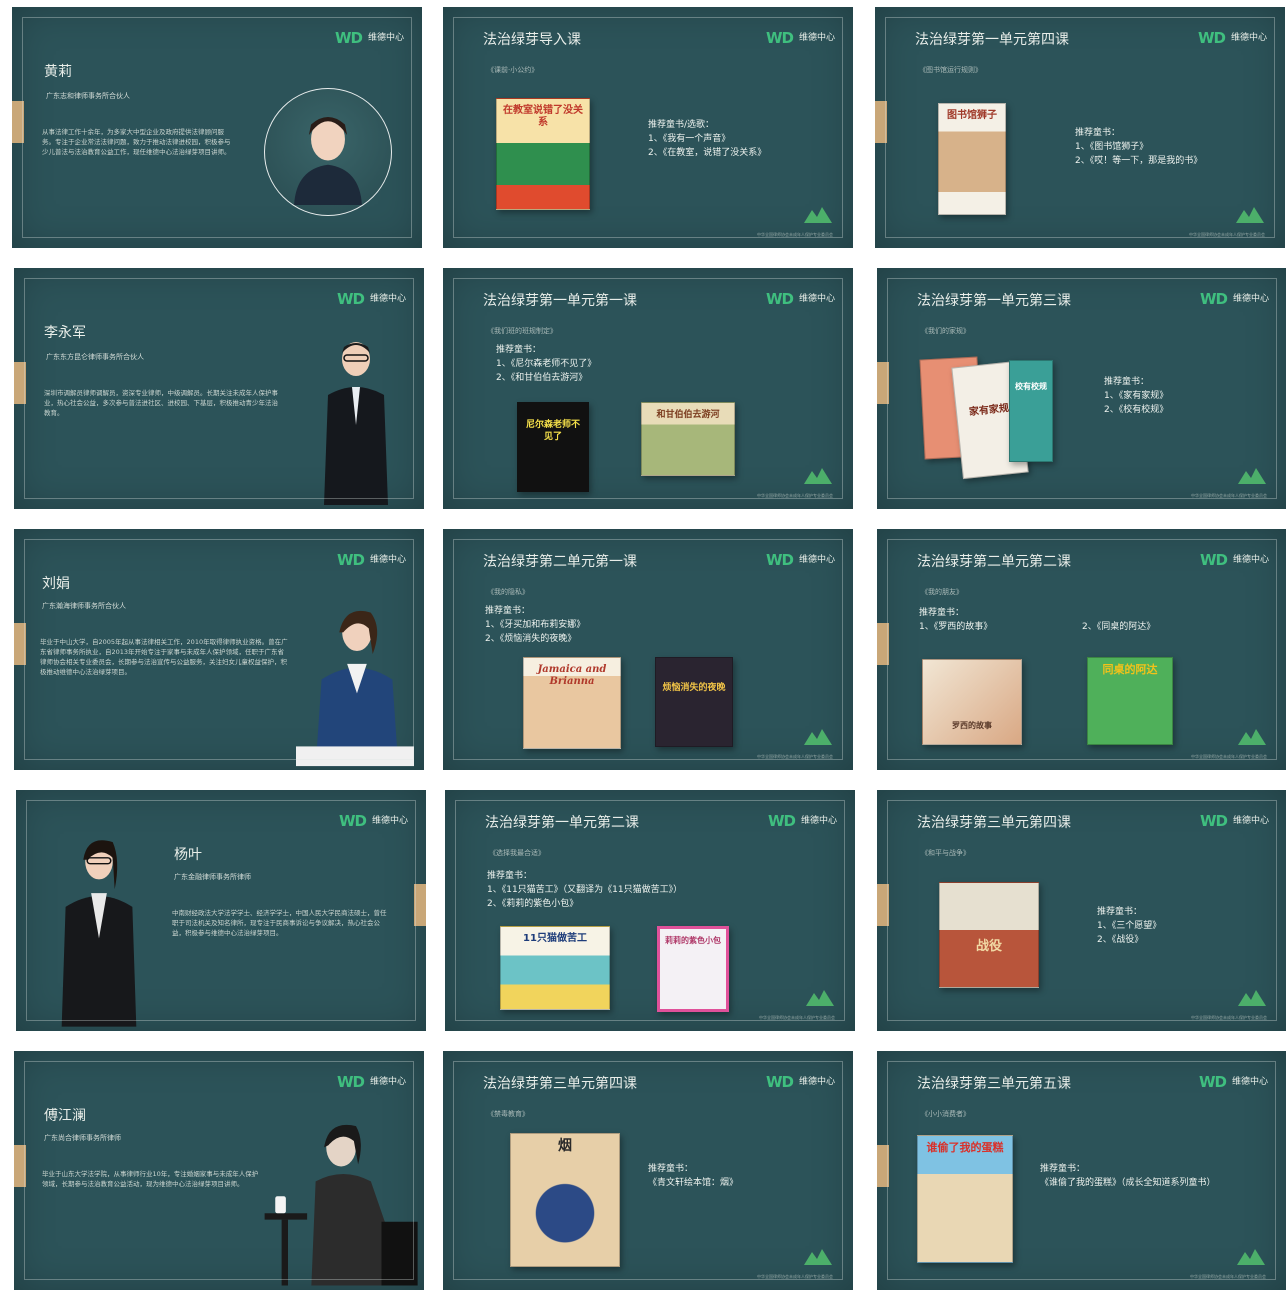 The height and width of the screenshot is (1290, 1286). I want to click on book-title: 谁偷了我的蛋糕, so click(965, 1147).